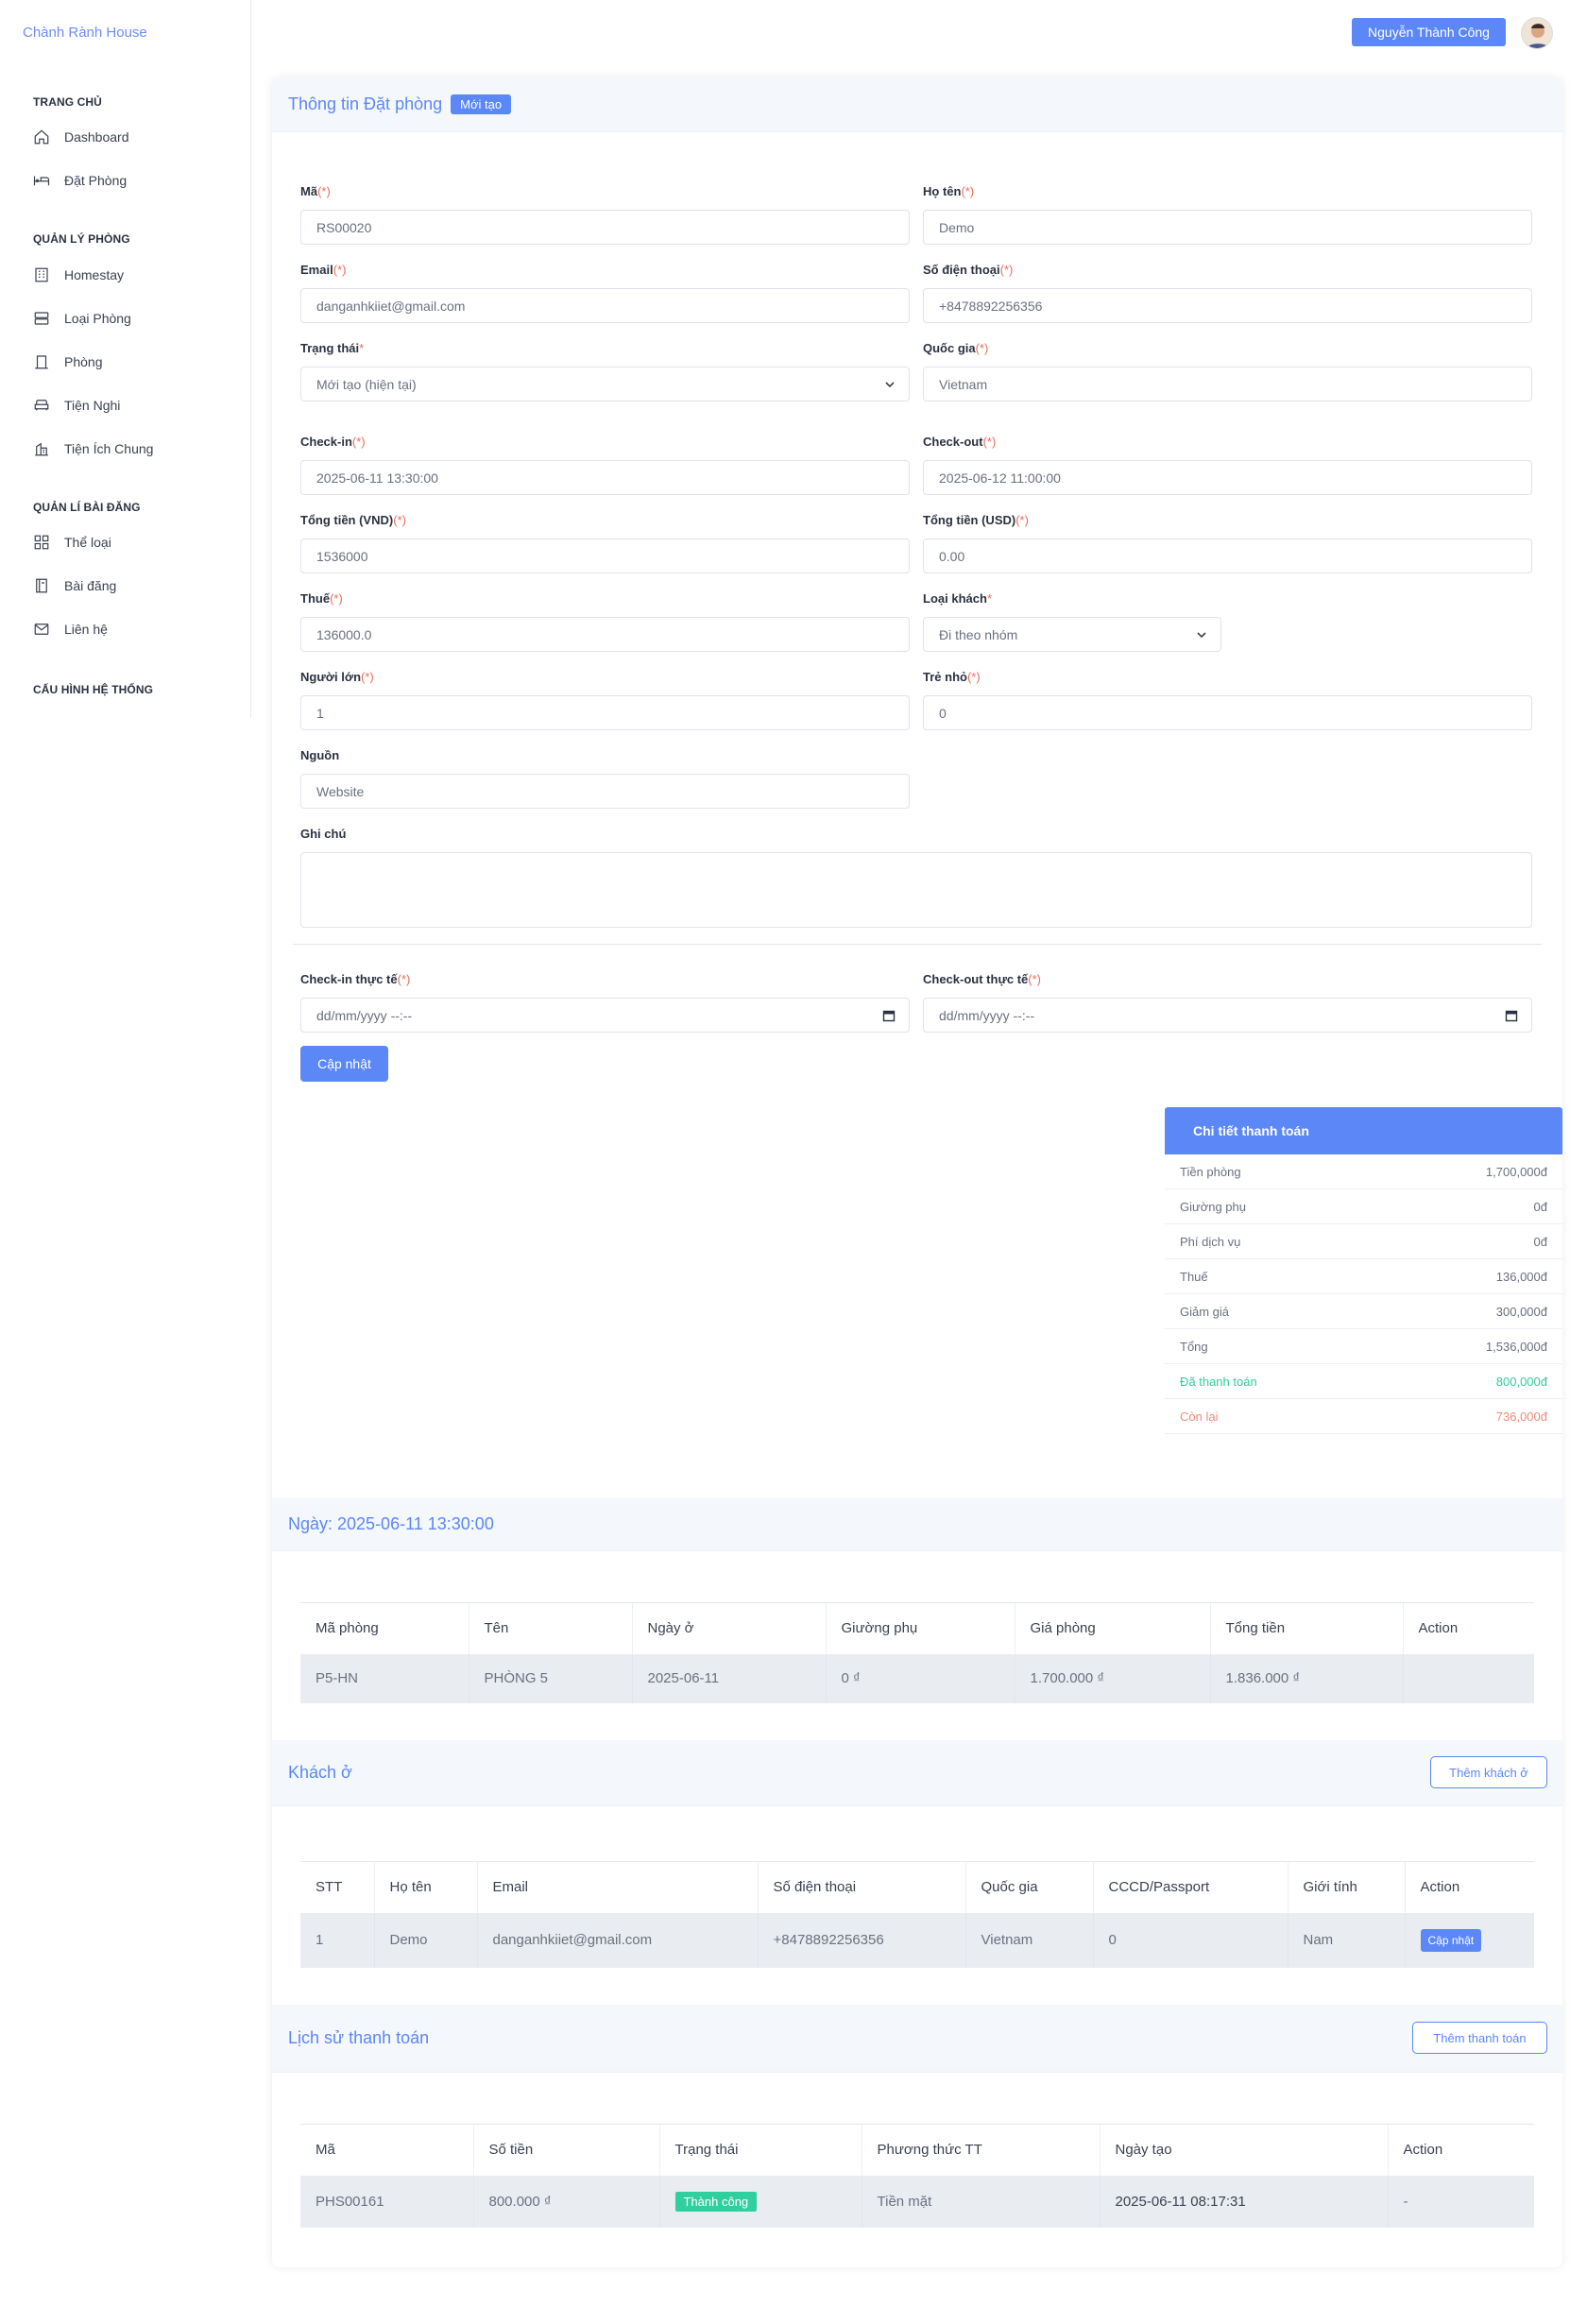  What do you see at coordinates (1244, 2150) in the screenshot?
I see `col-created: Ngày tạo` at bounding box center [1244, 2150].